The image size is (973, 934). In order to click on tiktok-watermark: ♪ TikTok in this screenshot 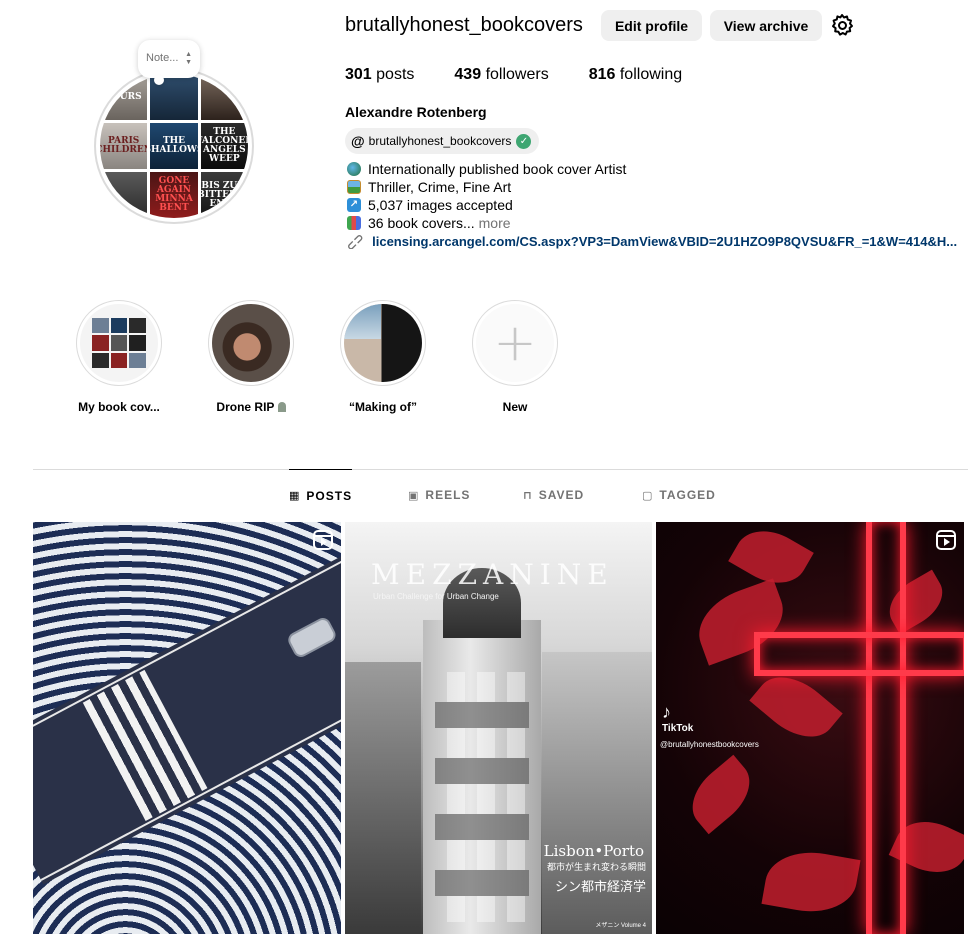, I will do `click(678, 718)`.